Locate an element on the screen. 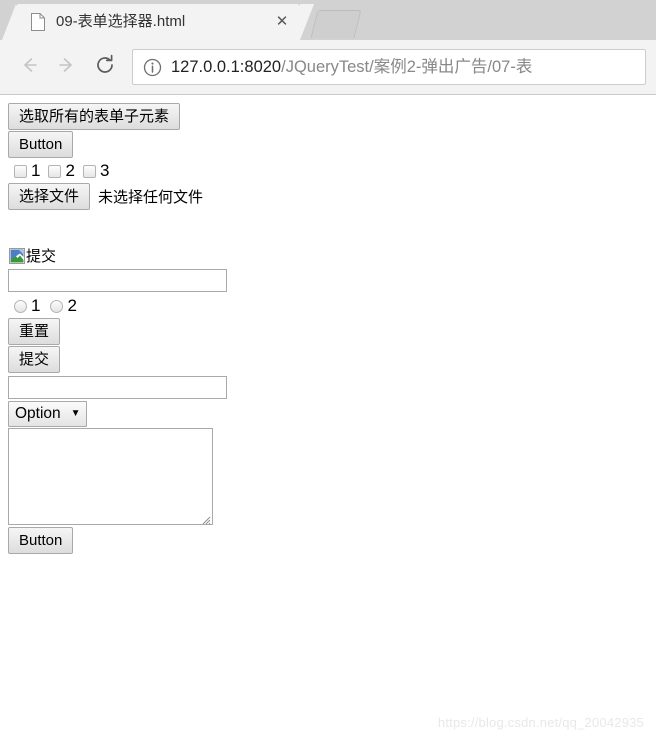 This screenshot has height=744, width=656. file-status-text: 未选择任何文件 is located at coordinates (151, 197).